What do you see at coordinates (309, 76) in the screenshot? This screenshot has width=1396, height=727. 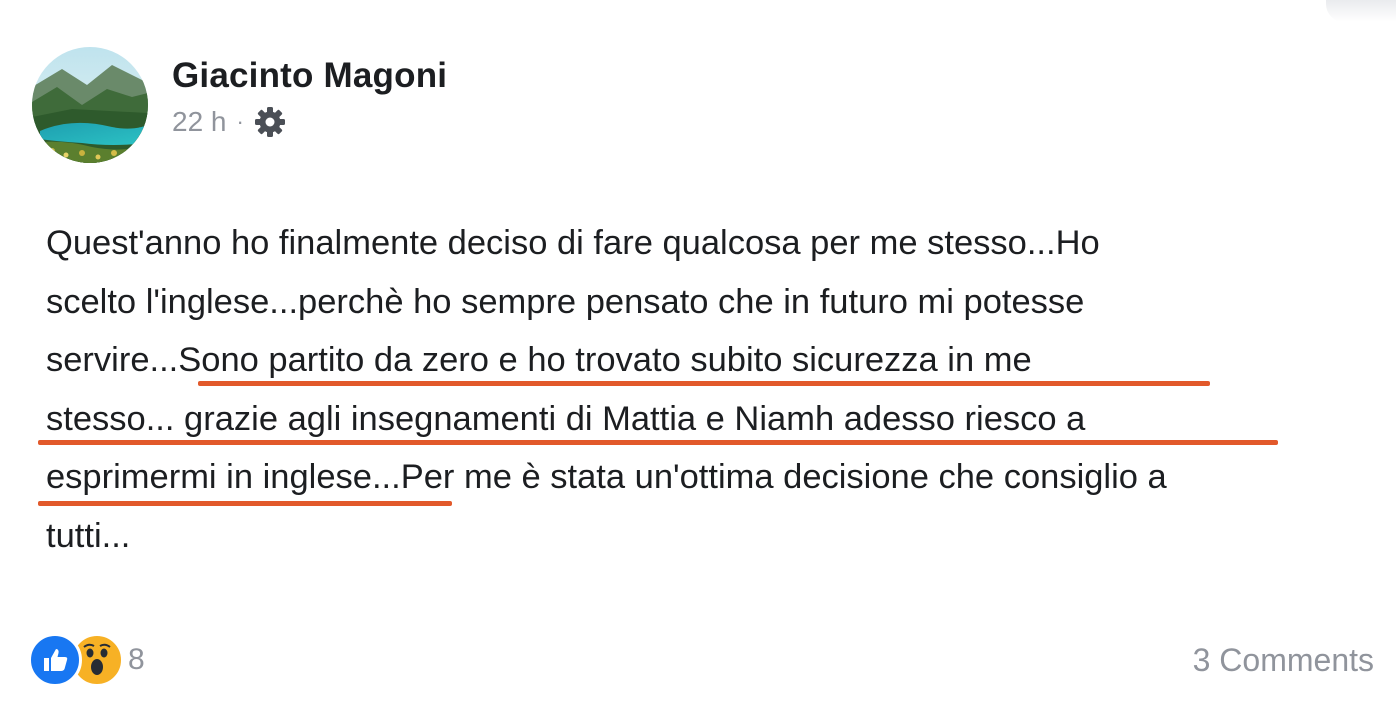 I see `author-name: Giacinto Magoni` at bounding box center [309, 76].